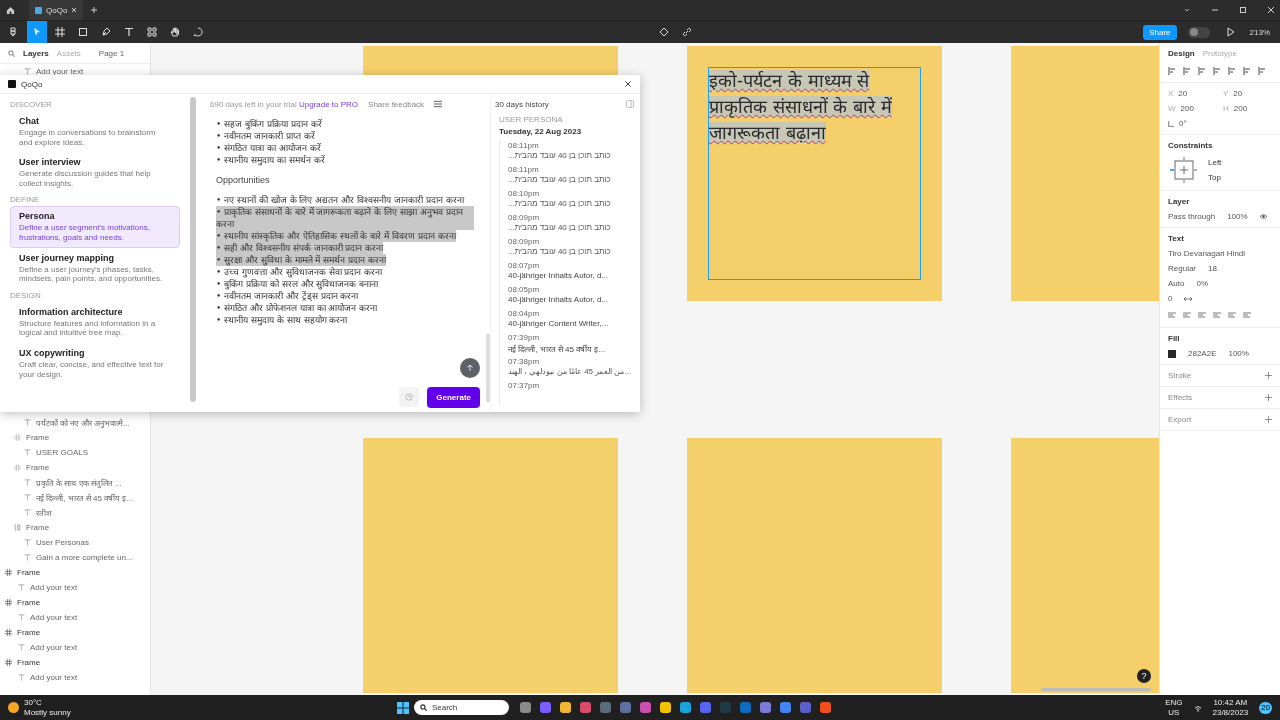 Image resolution: width=1280 pixels, height=720 pixels. What do you see at coordinates (1192, 123) in the screenshot?
I see `rotation-field: 0°` at bounding box center [1192, 123].